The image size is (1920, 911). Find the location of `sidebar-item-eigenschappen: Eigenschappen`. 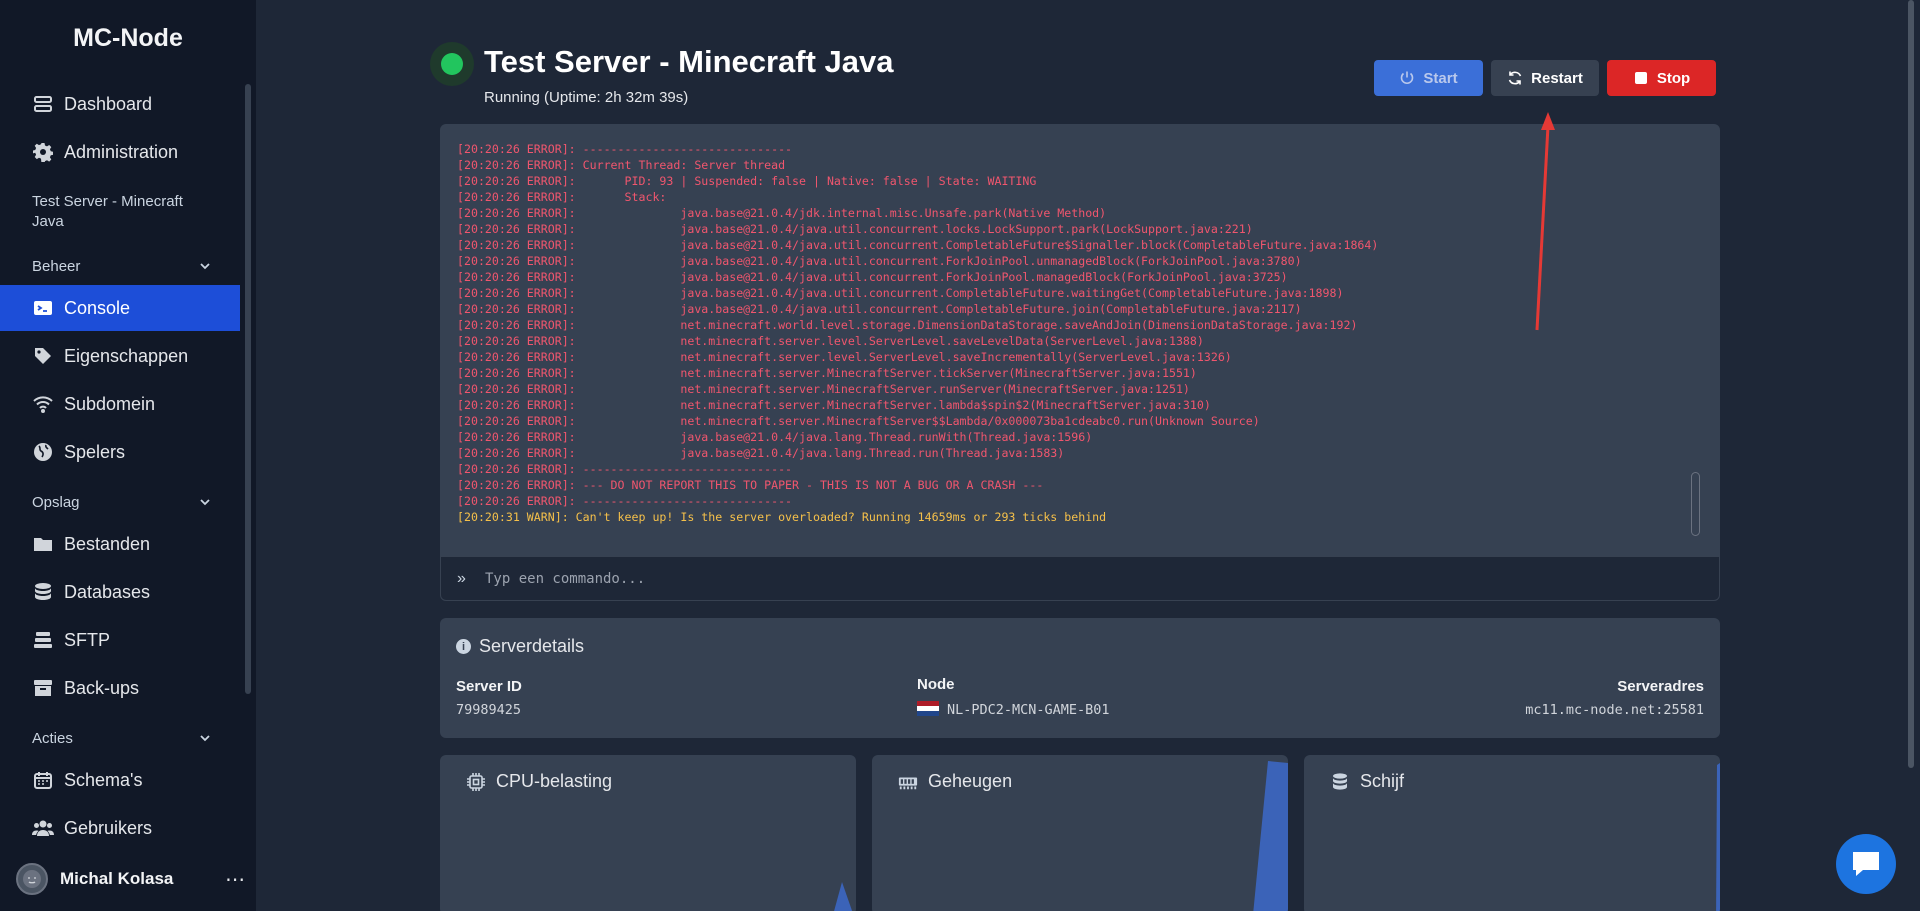

sidebar-item-eigenschappen: Eigenschappen is located at coordinates (120, 356).